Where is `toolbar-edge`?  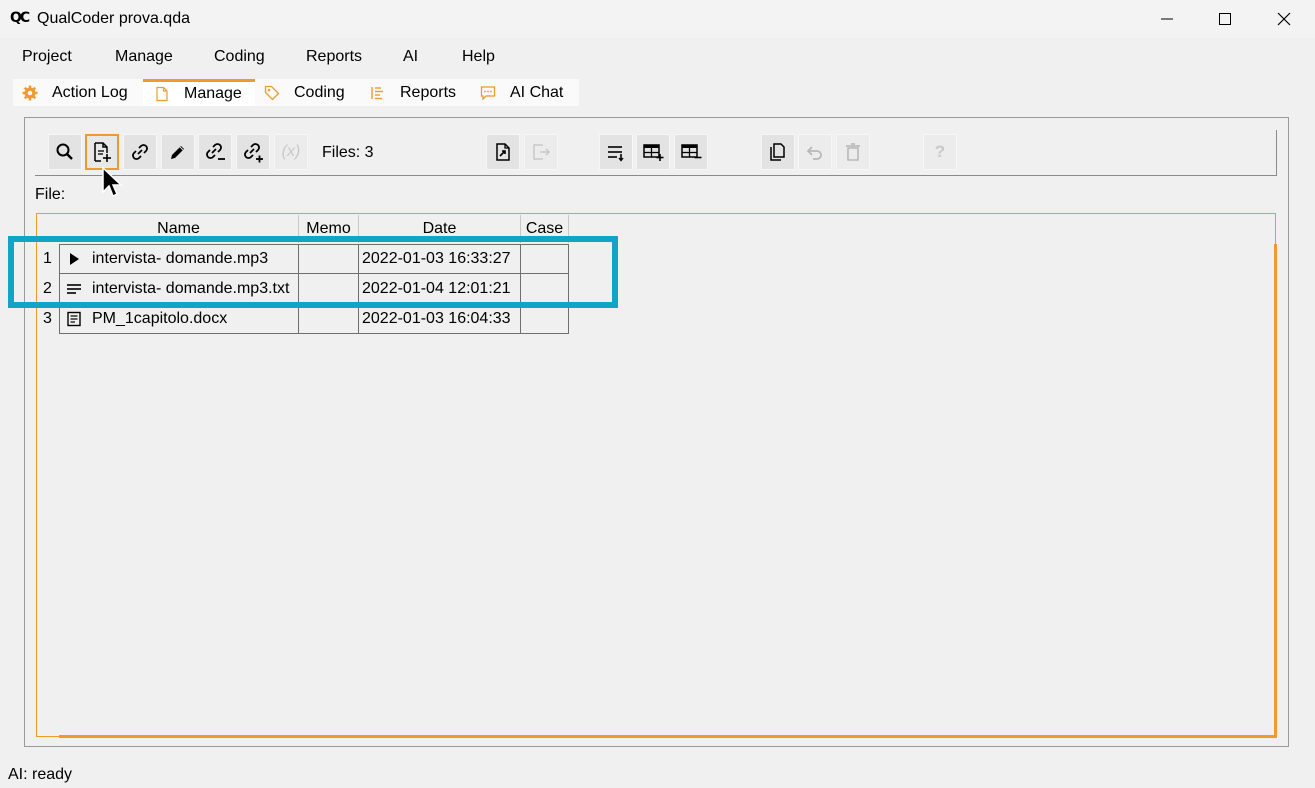
toolbar-edge is located at coordinates (1276, 153).